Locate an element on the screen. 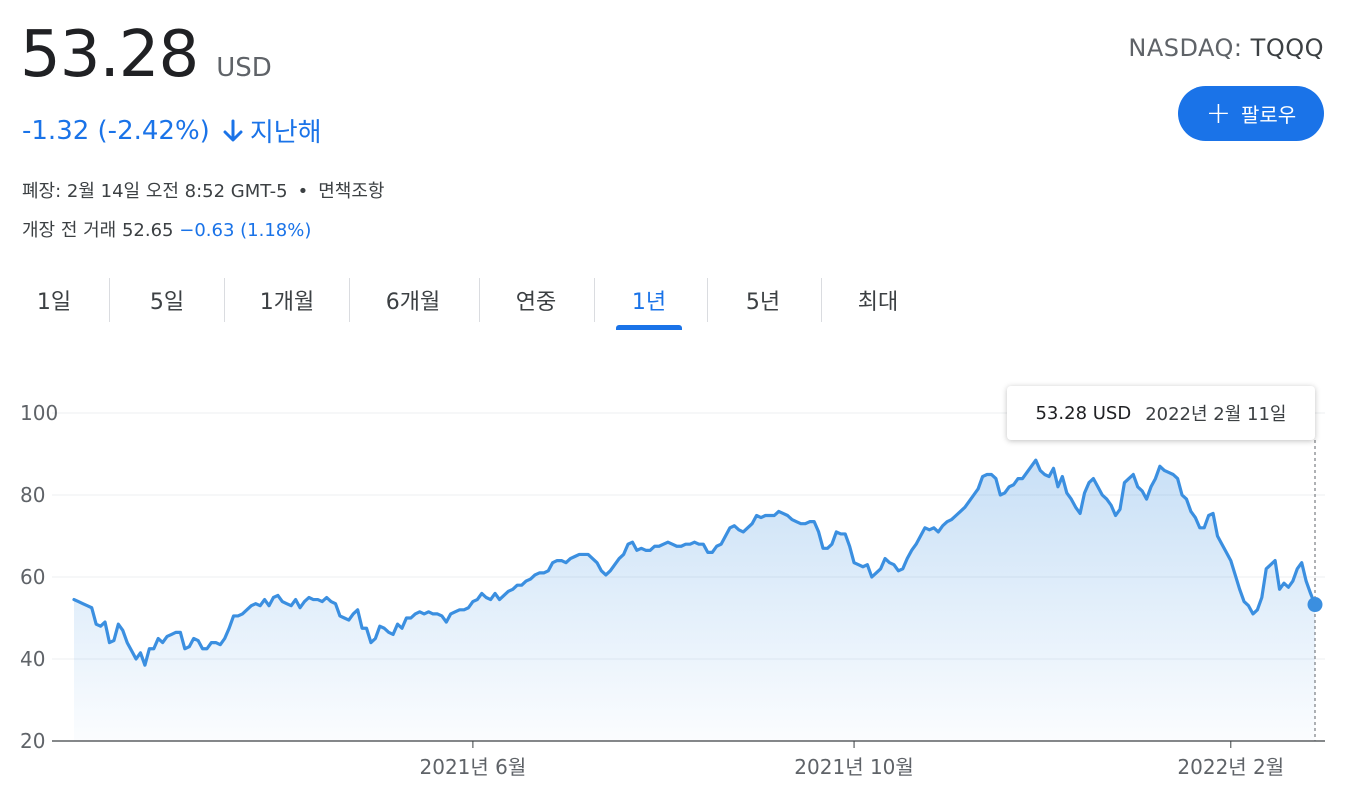  y-tick-label: 100 is located at coordinates (39, 413).